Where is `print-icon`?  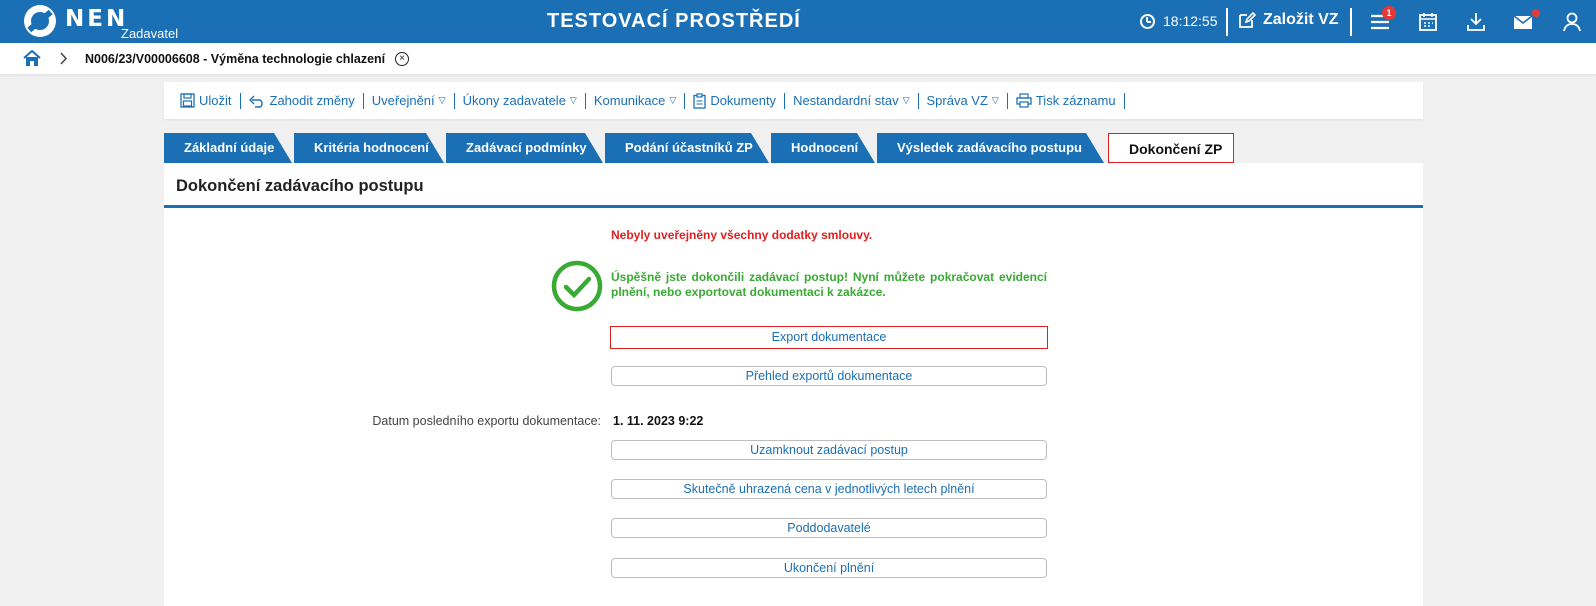 print-icon is located at coordinates (1026, 100).